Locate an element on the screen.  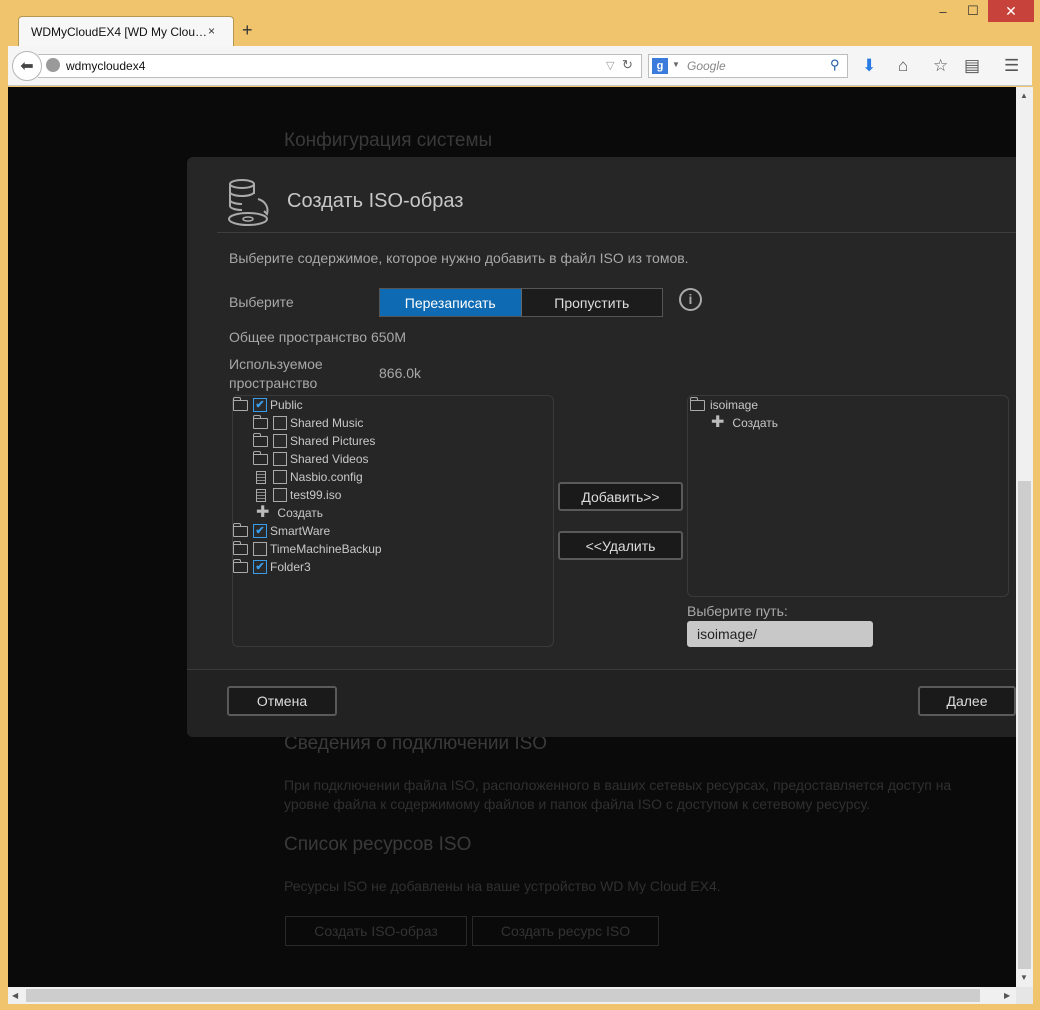
target-tree: isoimage ✚ Создать is located at coordinates (848, 496).